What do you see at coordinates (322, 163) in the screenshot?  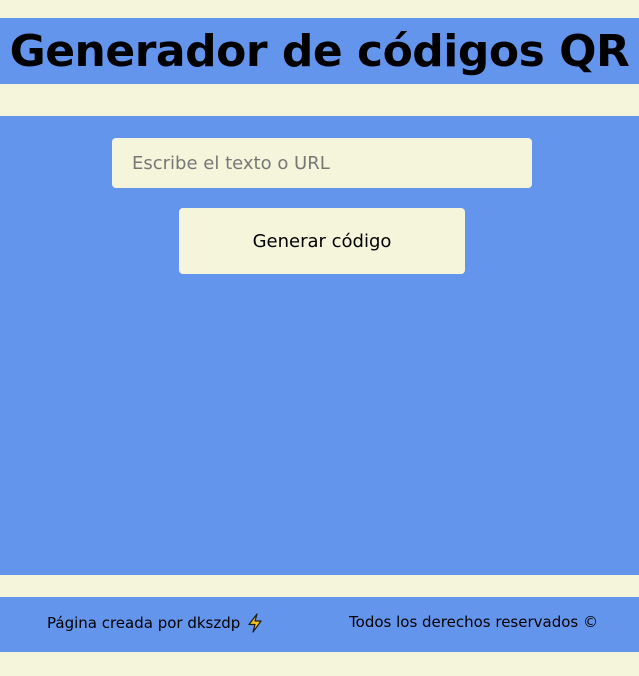 I see `text-url-input` at bounding box center [322, 163].